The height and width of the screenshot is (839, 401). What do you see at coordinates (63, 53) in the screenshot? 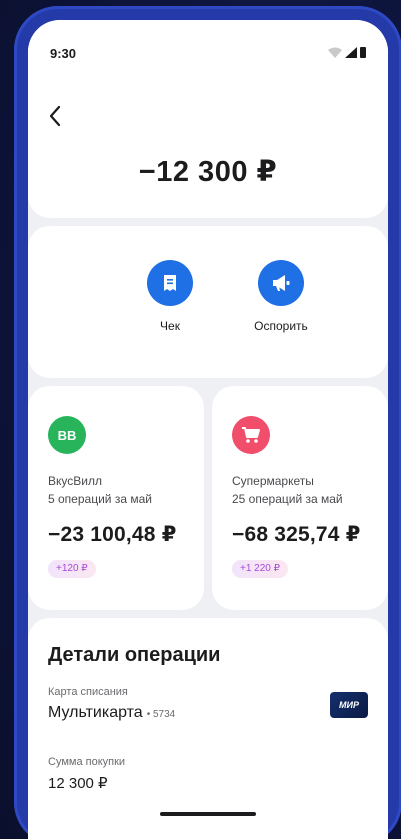
I see `status-time: 9:30` at bounding box center [63, 53].